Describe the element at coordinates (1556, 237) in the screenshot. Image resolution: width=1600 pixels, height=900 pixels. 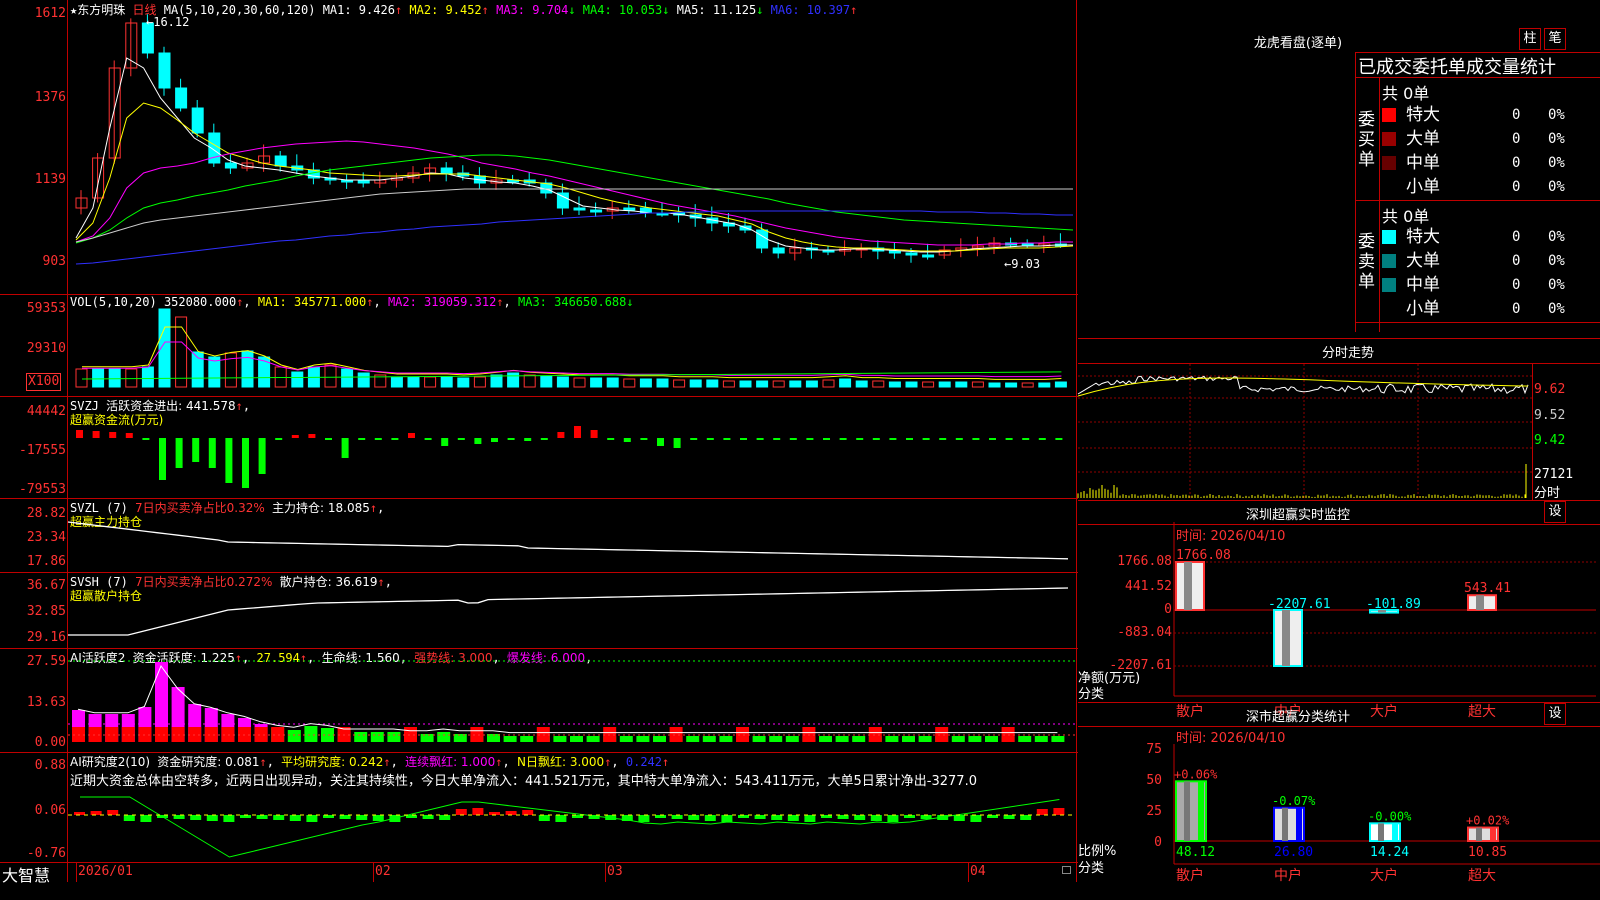
I see `sell-pct: 0%` at that location.